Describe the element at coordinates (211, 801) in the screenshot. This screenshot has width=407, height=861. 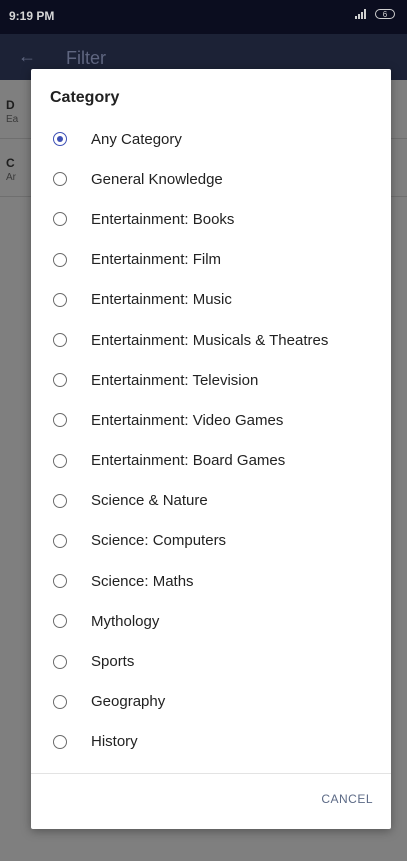
I see `dialog-footer: CANCEL` at that location.